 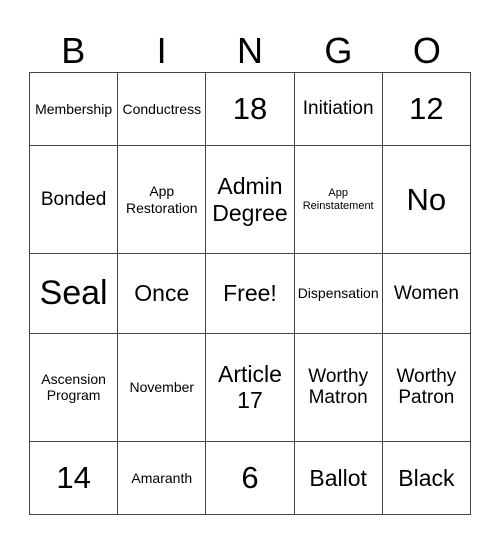 I want to click on header-letter-n: N, so click(x=250, y=50).